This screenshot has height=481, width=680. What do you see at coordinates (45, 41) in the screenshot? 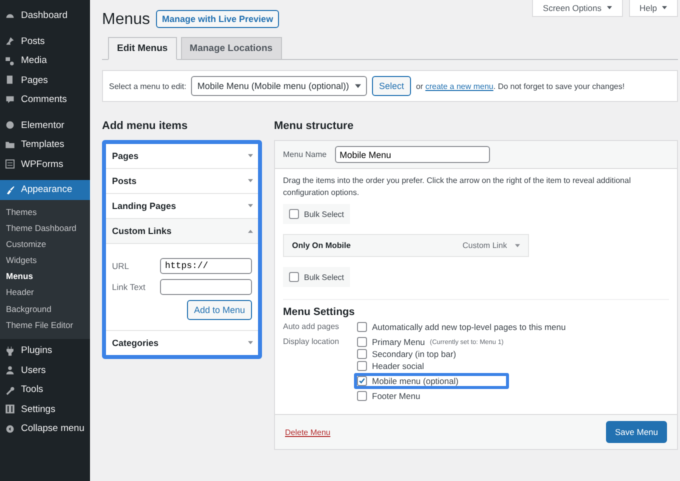
I see `sidebar-item: Posts` at bounding box center [45, 41].